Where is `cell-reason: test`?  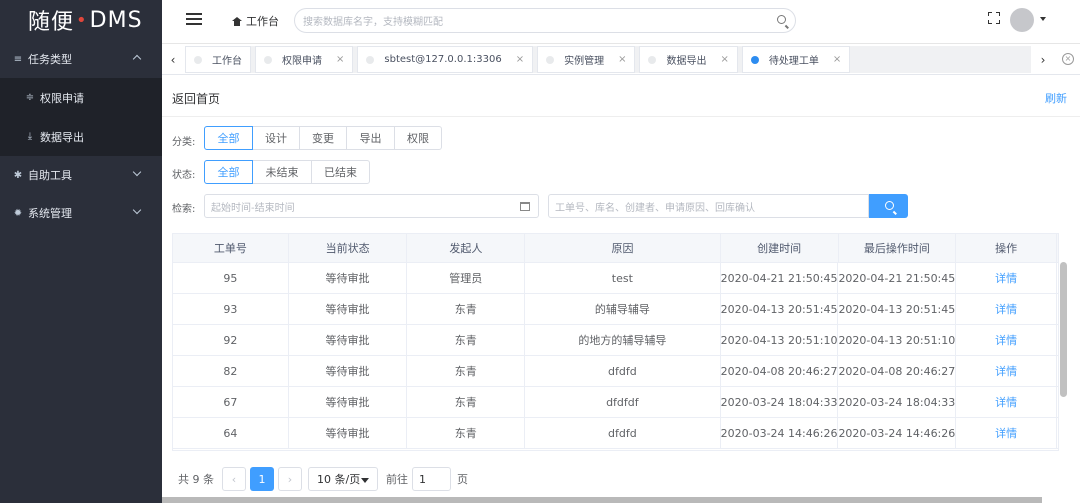
cell-reason: test is located at coordinates (623, 278).